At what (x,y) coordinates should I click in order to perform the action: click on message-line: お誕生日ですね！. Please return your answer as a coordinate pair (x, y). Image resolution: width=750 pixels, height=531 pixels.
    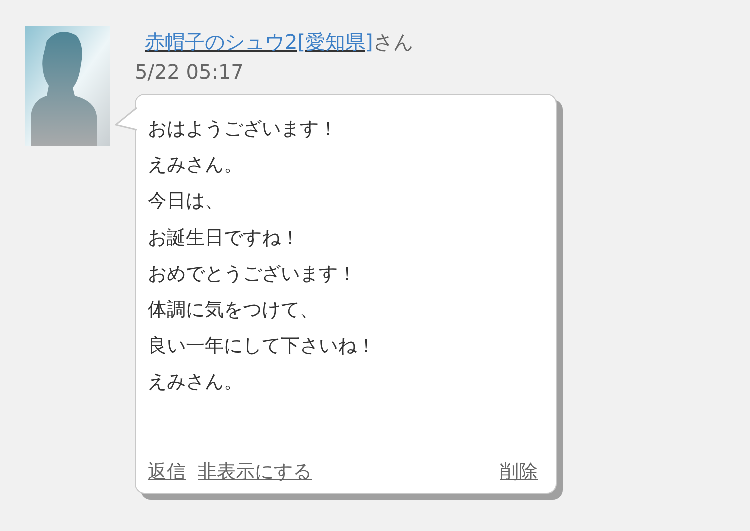
    Looking at the image, I should click on (224, 238).